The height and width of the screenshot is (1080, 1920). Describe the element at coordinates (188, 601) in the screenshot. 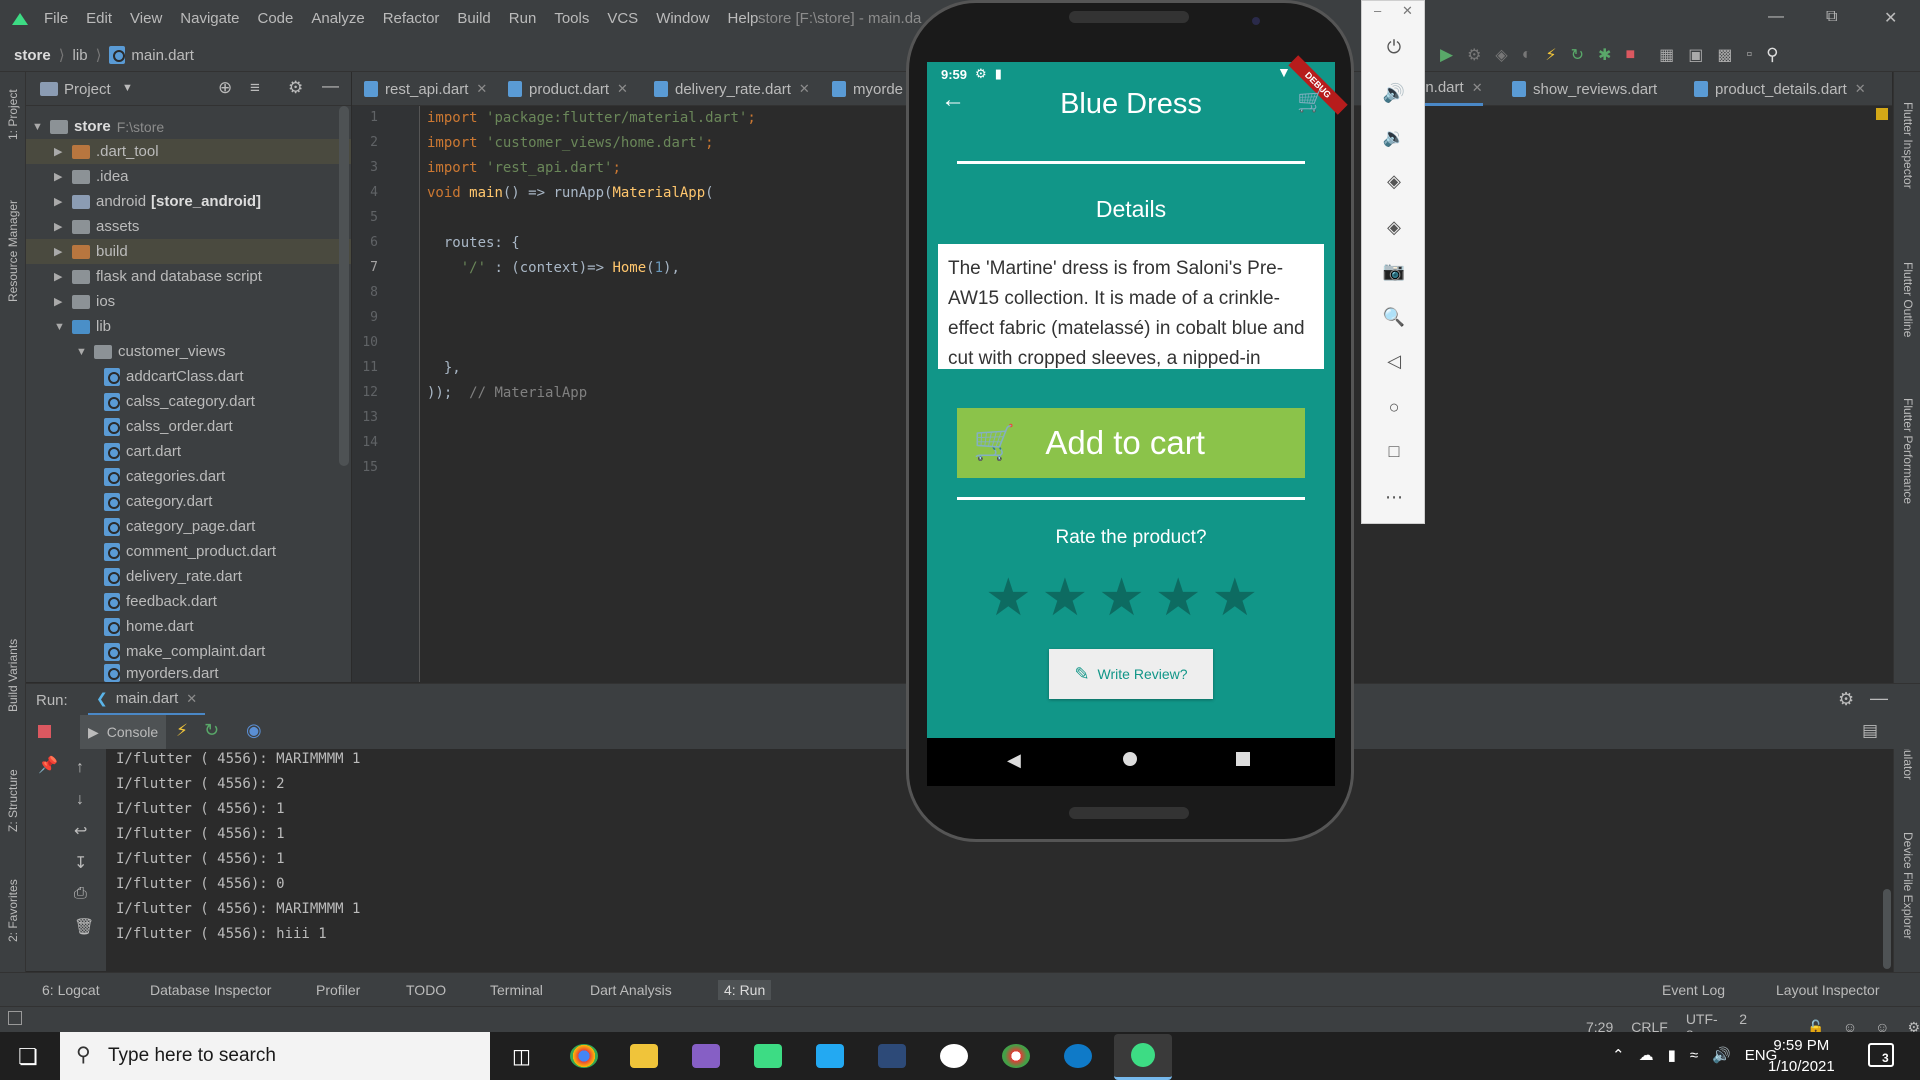

I see `tree-item: feedback.dart` at that location.